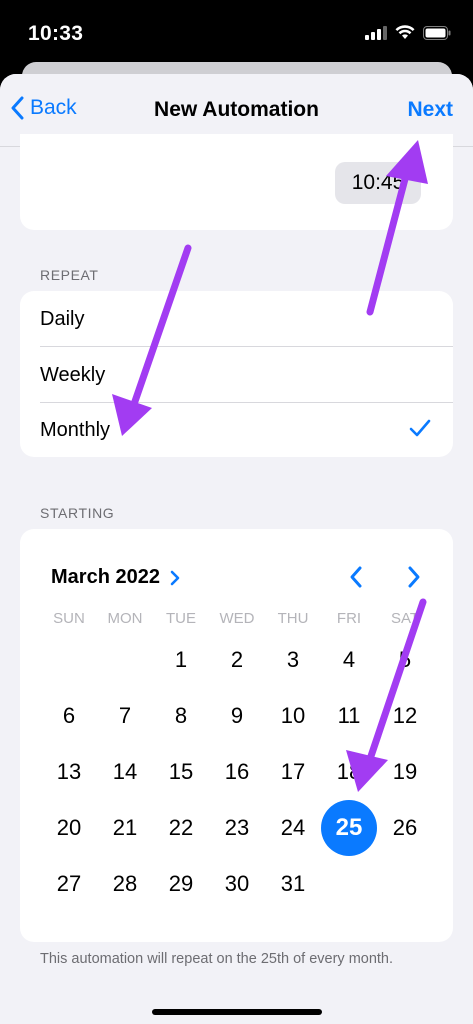  What do you see at coordinates (293, 772) in the screenshot?
I see `calendar-day: 17` at bounding box center [293, 772].